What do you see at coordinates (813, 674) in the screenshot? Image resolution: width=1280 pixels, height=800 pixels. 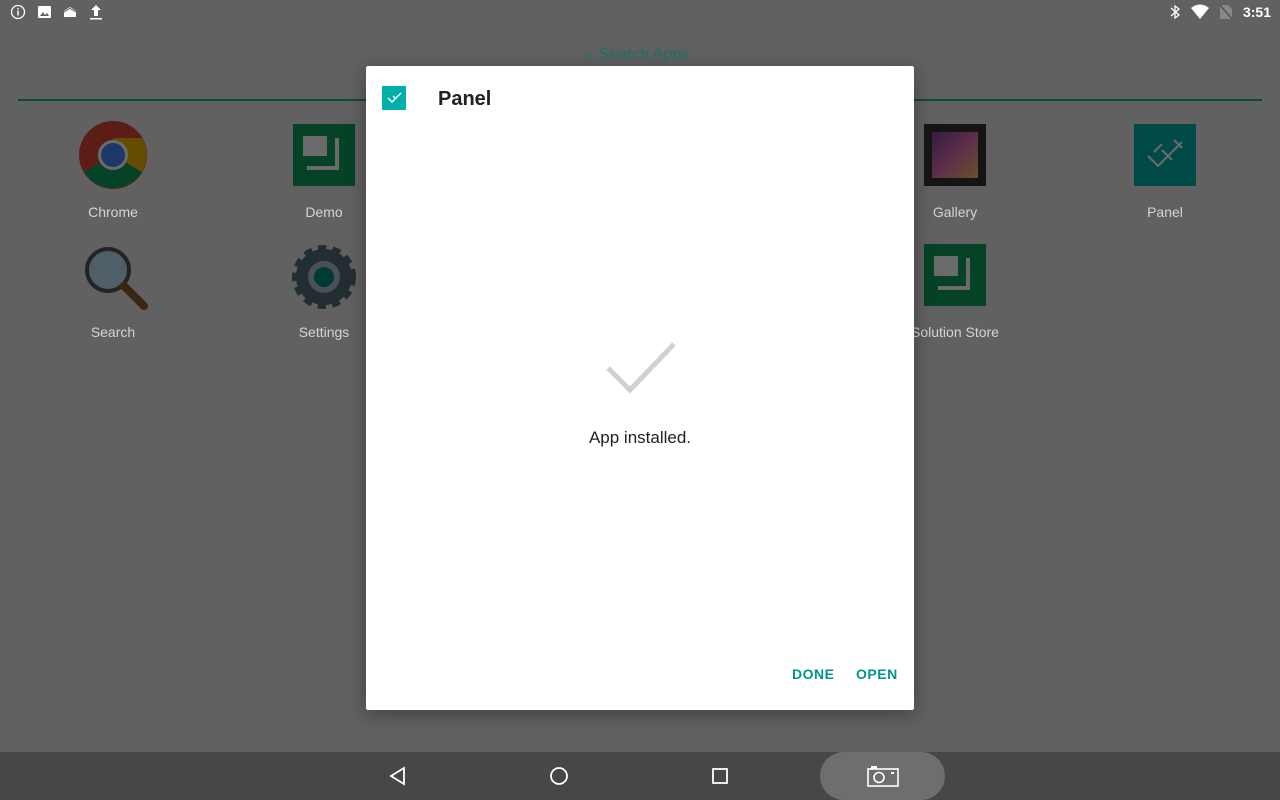 I see `done-button: DONE` at bounding box center [813, 674].